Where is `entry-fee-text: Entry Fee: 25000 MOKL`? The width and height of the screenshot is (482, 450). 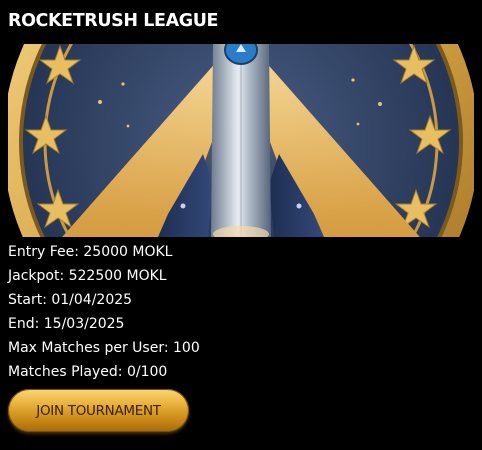 entry-fee-text: Entry Fee: 25000 MOKL is located at coordinates (90, 252).